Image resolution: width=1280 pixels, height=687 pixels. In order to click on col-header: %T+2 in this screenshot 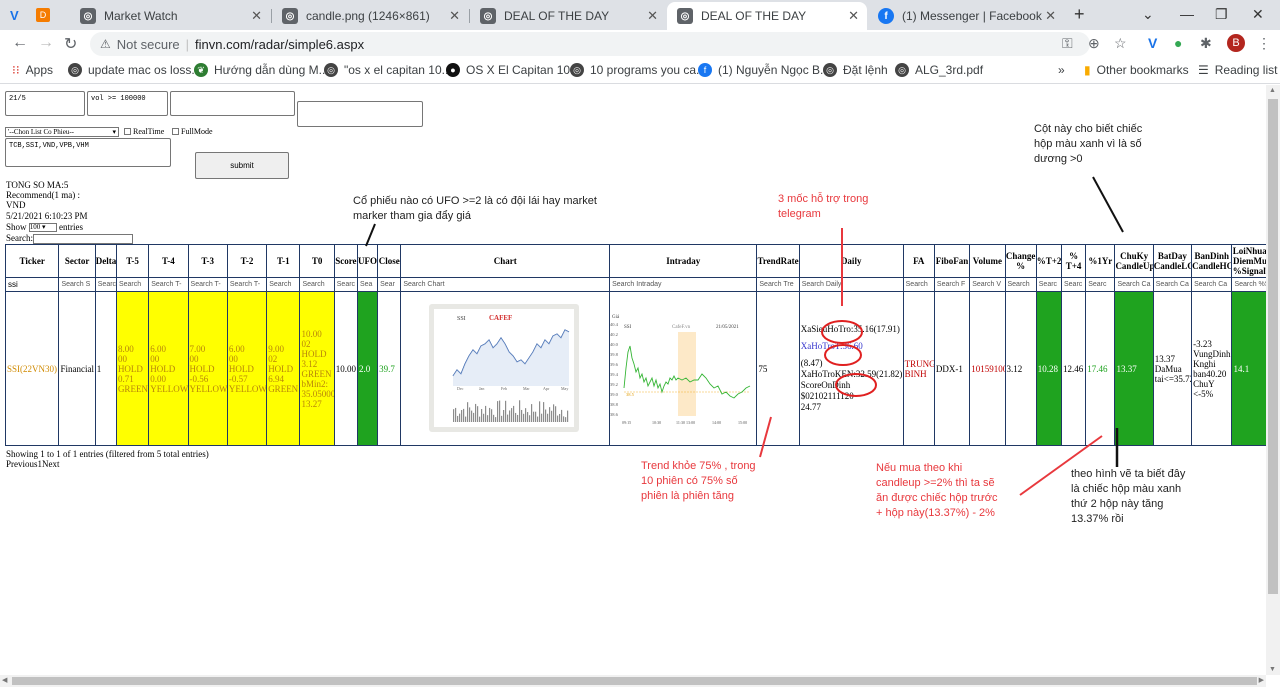, I will do `click(1048, 261)`.